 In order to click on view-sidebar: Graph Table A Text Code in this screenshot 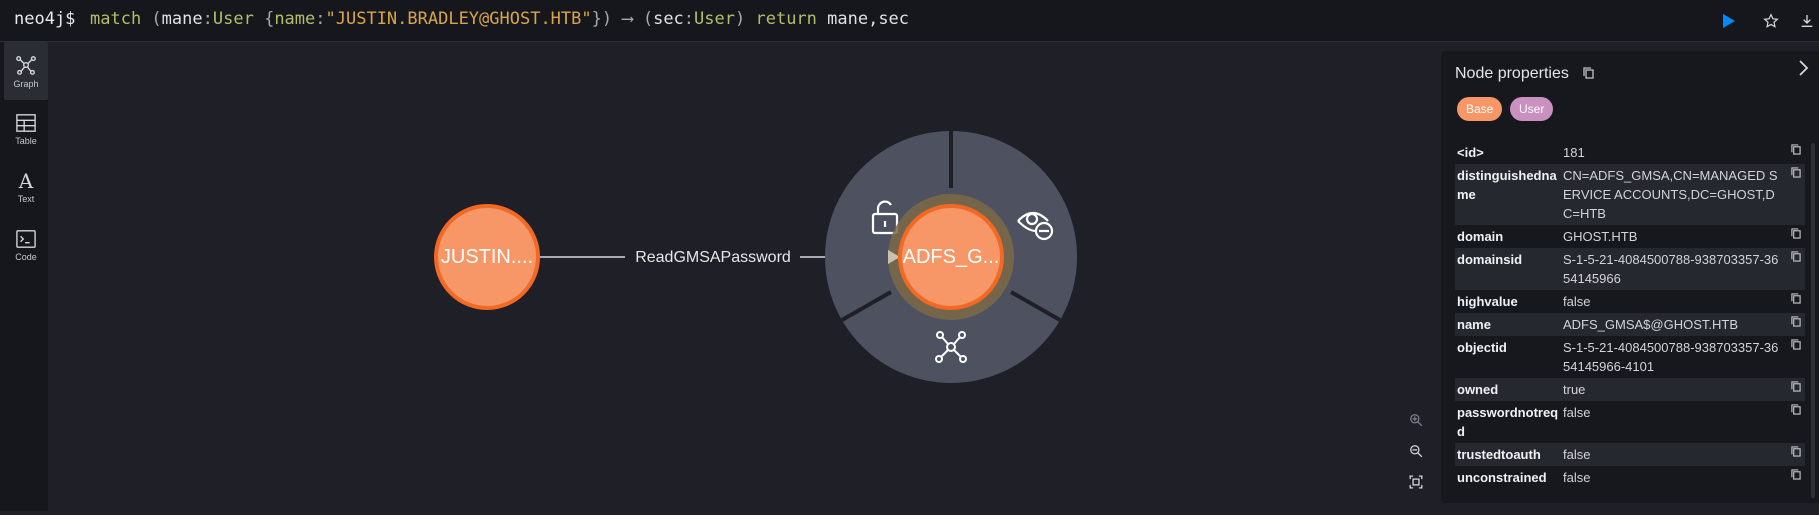, I will do `click(24, 276)`.